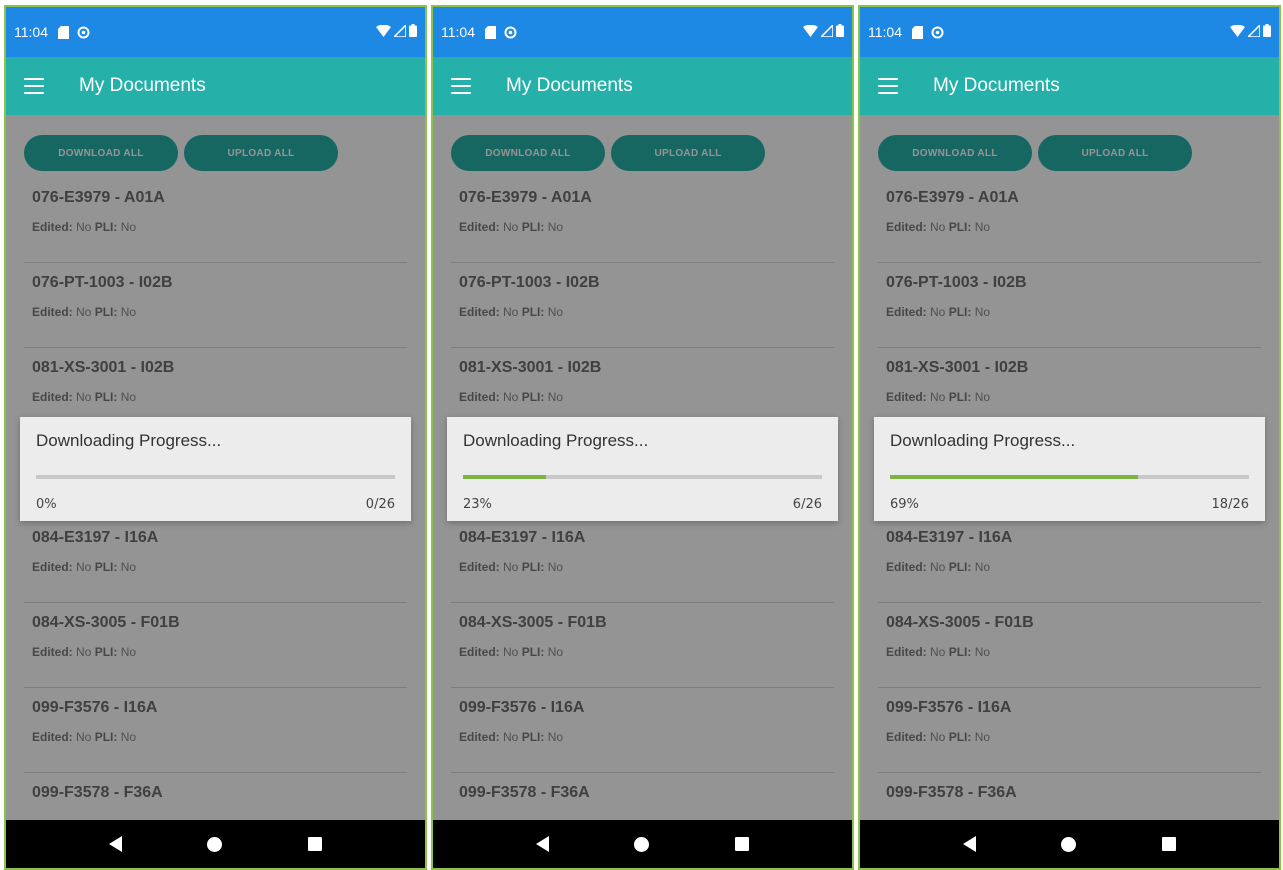 This screenshot has width=1283, height=870. What do you see at coordinates (642, 469) in the screenshot?
I see `progress-dialog: Downloading Progress... 23% 6/26` at bounding box center [642, 469].